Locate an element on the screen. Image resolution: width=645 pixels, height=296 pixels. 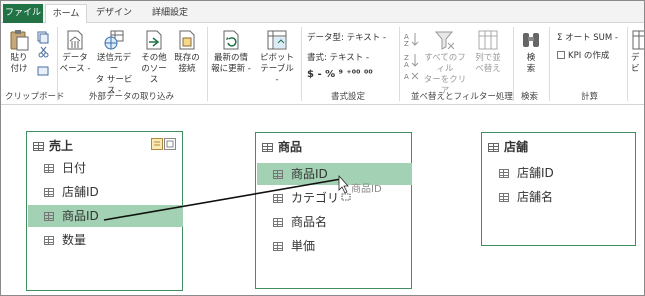
clipboard-group-label: クリップボード is located at coordinates (35, 97).